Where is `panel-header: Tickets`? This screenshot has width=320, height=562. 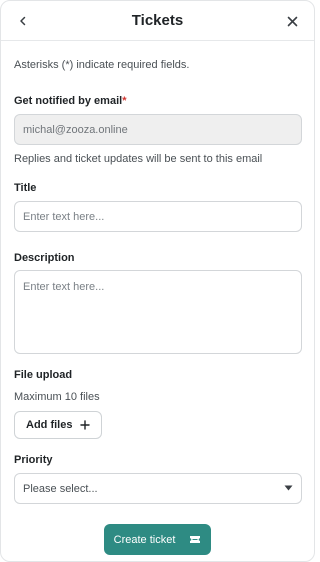 panel-header: Tickets is located at coordinates (157, 21).